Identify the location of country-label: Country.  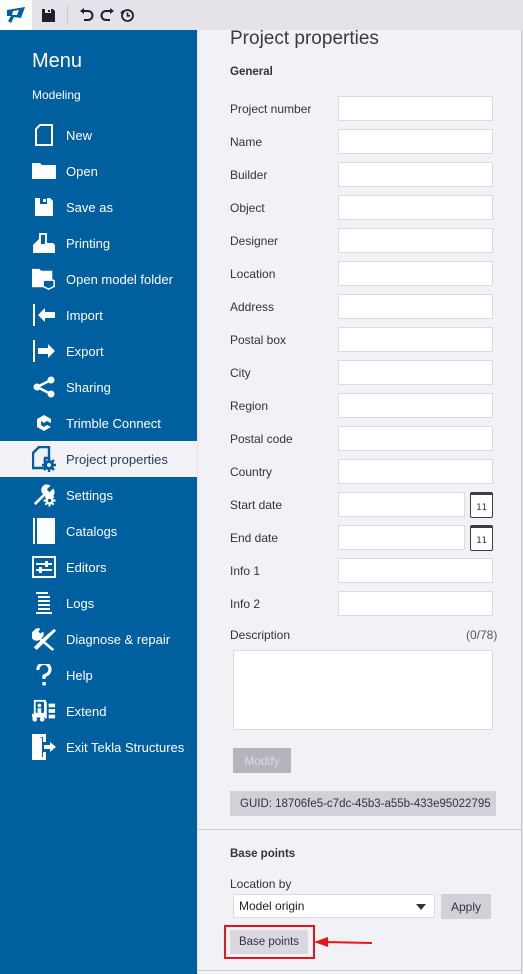
(251, 472).